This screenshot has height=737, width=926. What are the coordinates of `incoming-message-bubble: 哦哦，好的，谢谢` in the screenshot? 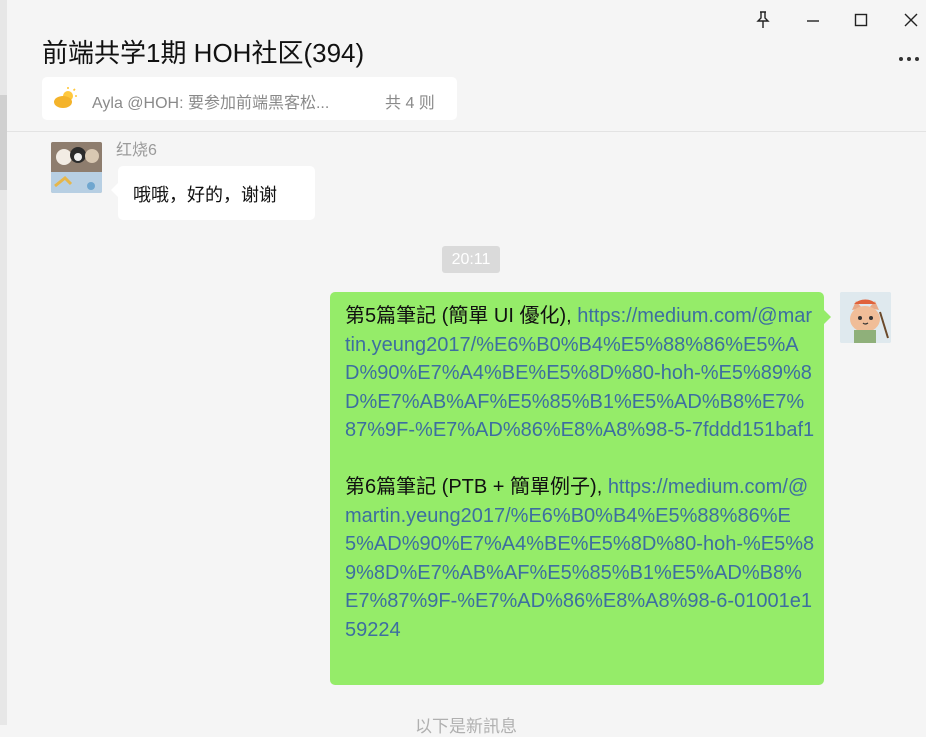 It's located at (213, 193).